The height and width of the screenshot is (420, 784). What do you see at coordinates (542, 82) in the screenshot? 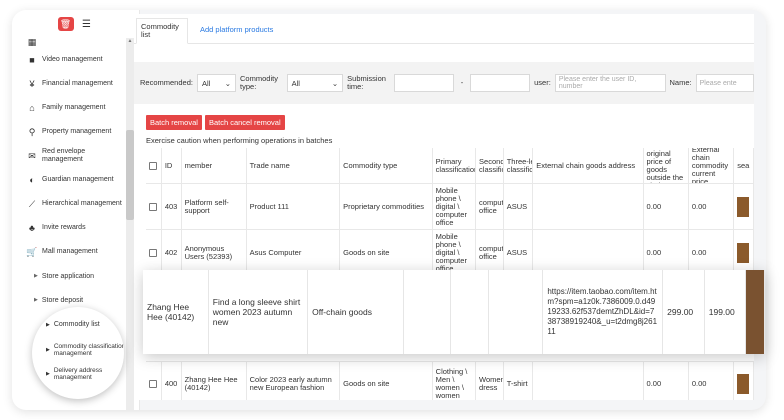
I see `user-label: user:` at bounding box center [542, 82].